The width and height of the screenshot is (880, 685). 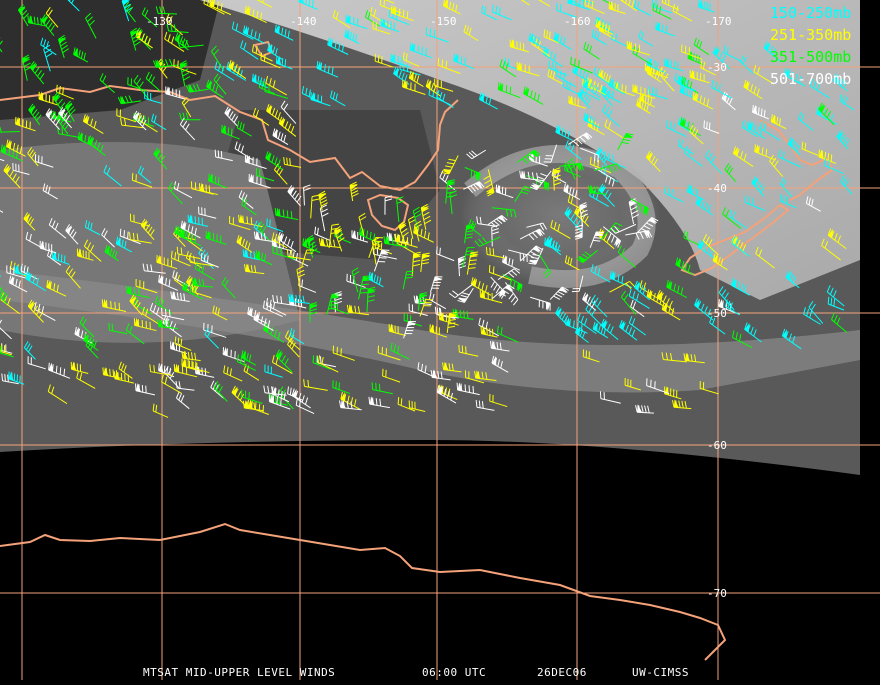 What do you see at coordinates (303, 21) in the screenshot?
I see `lon-label: -140` at bounding box center [303, 21].